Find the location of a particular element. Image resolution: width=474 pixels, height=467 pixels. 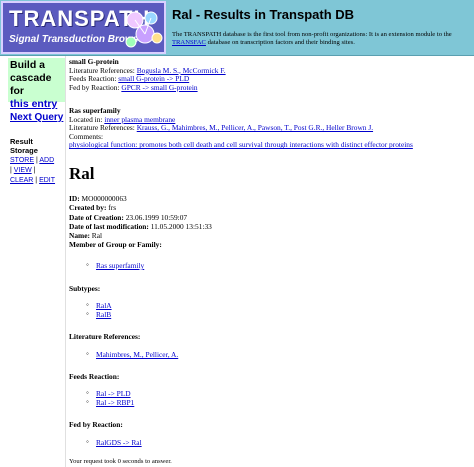

list-item: Ral -> RBP1 is located at coordinates (110, 402).